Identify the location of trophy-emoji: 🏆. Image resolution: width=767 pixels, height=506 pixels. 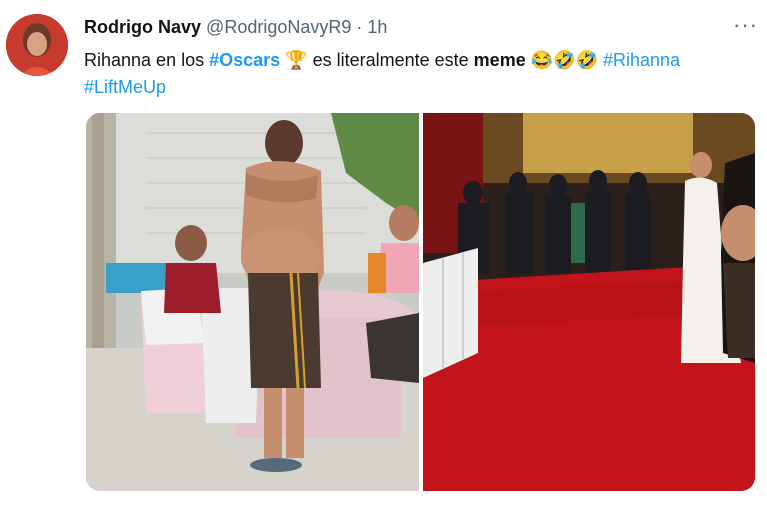
(296, 60).